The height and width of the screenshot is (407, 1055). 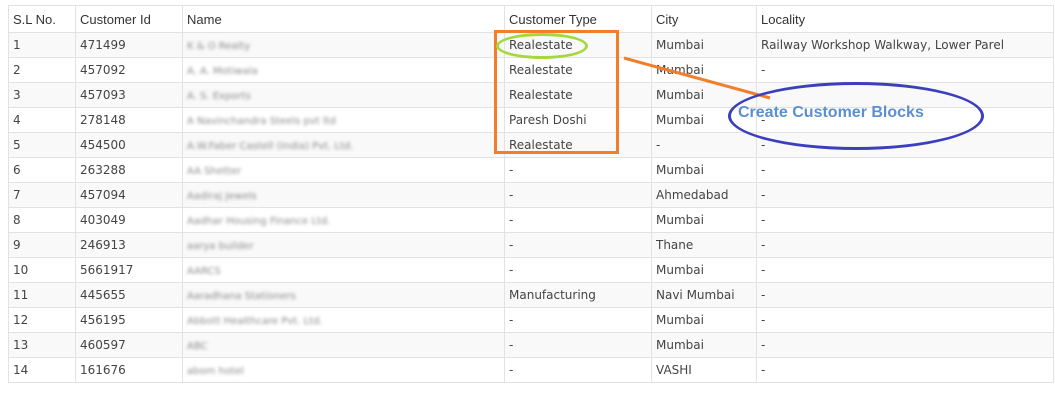 What do you see at coordinates (129, 345) in the screenshot?
I see `cell-customer-id: 460597` at bounding box center [129, 345].